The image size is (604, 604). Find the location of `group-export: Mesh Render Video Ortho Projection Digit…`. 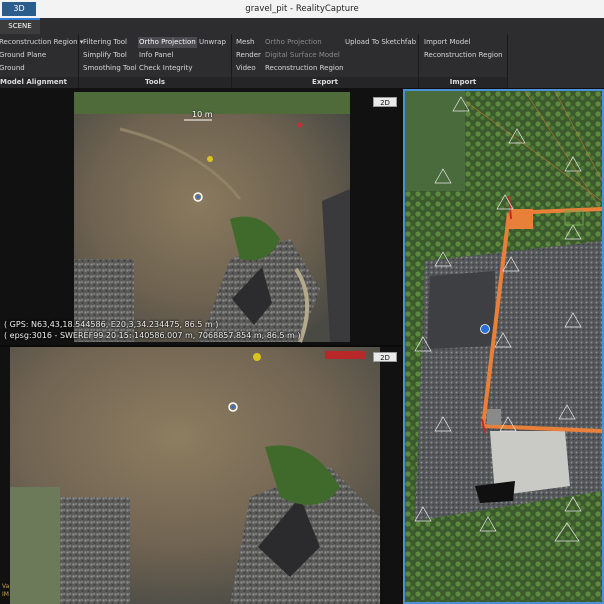

group-export: Mesh Render Video Ortho Projection Digit… is located at coordinates (325, 61).